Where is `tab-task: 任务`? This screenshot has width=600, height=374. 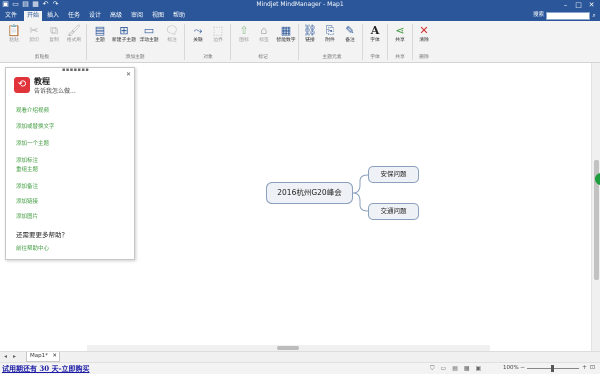
tab-task: 任务 is located at coordinates (74, 16).